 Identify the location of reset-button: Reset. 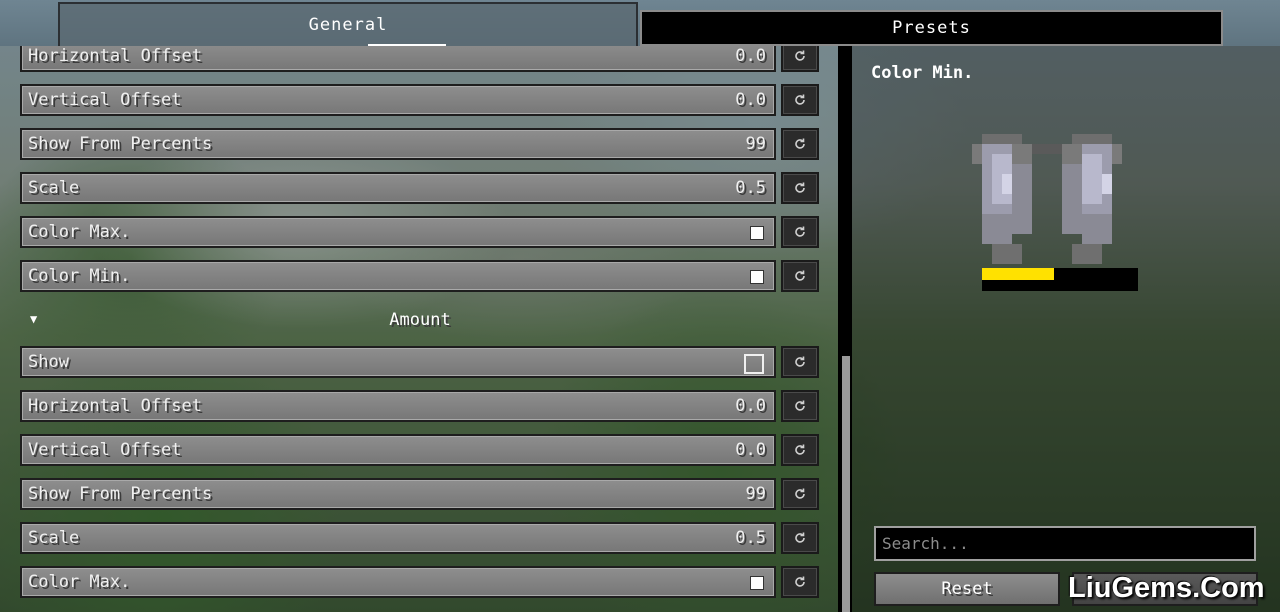
(967, 589).